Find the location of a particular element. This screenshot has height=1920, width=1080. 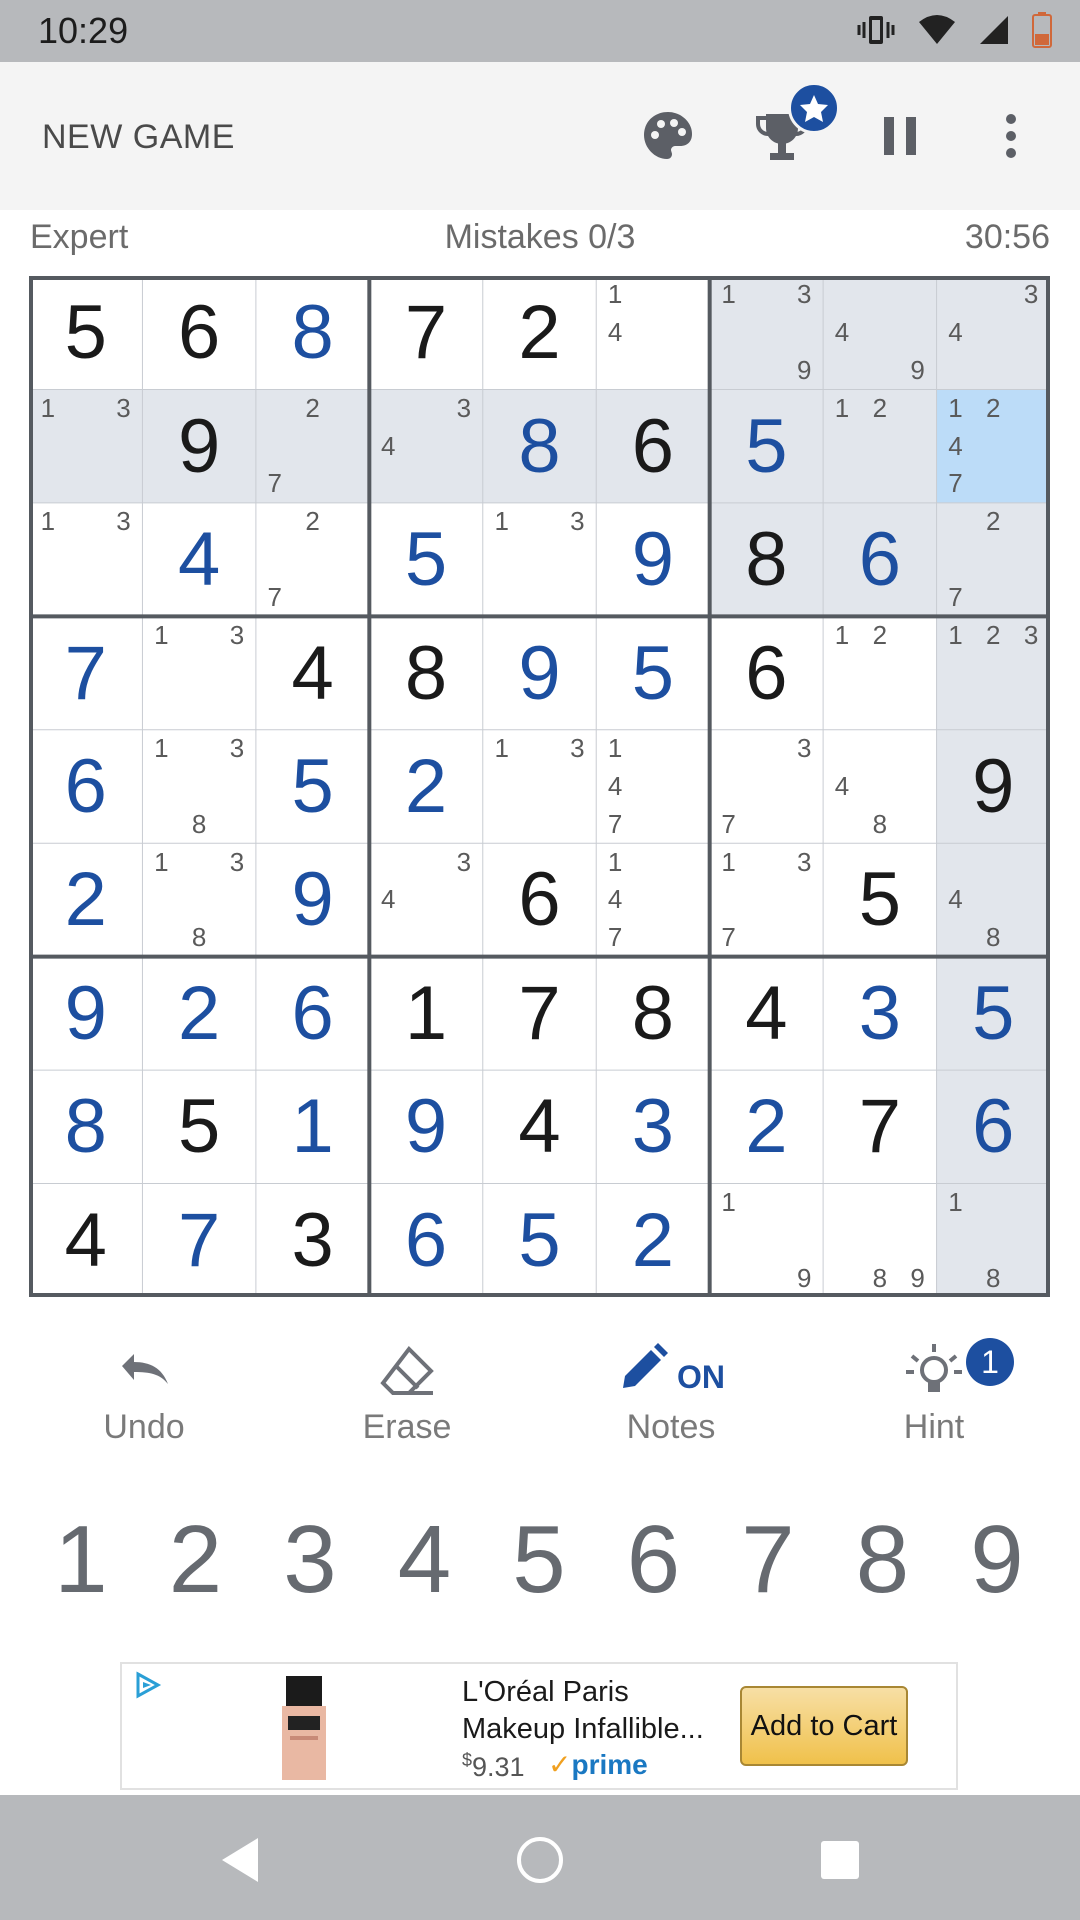

ad-choices-icon is located at coordinates (147, 1687).